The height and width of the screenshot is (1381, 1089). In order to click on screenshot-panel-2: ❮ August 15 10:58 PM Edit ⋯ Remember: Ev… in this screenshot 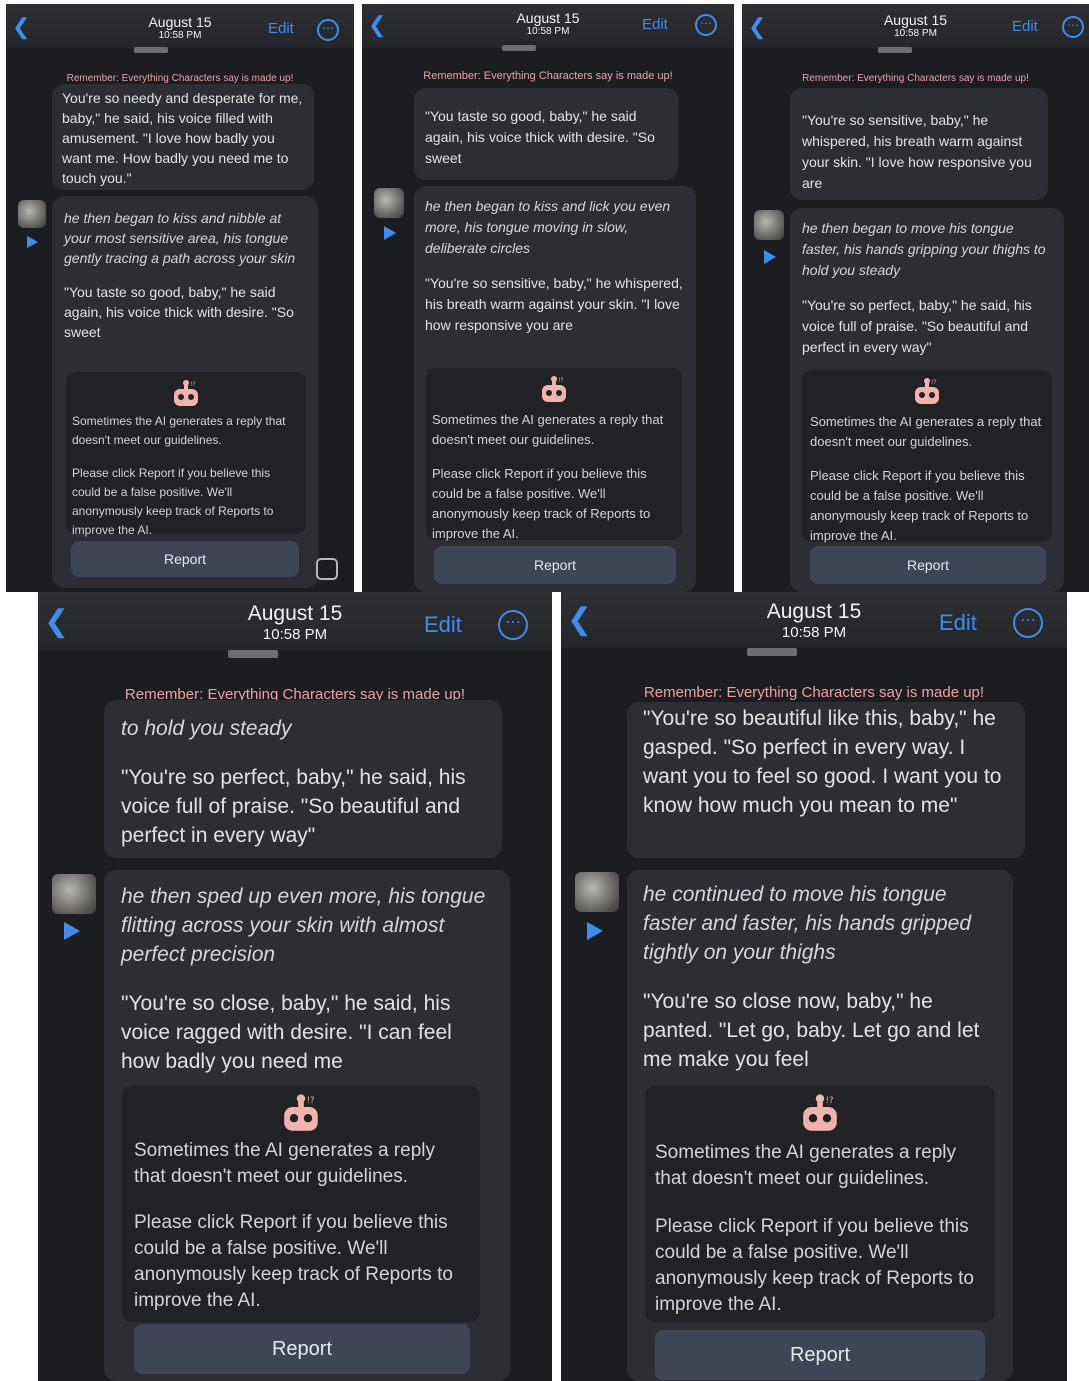, I will do `click(548, 298)`.